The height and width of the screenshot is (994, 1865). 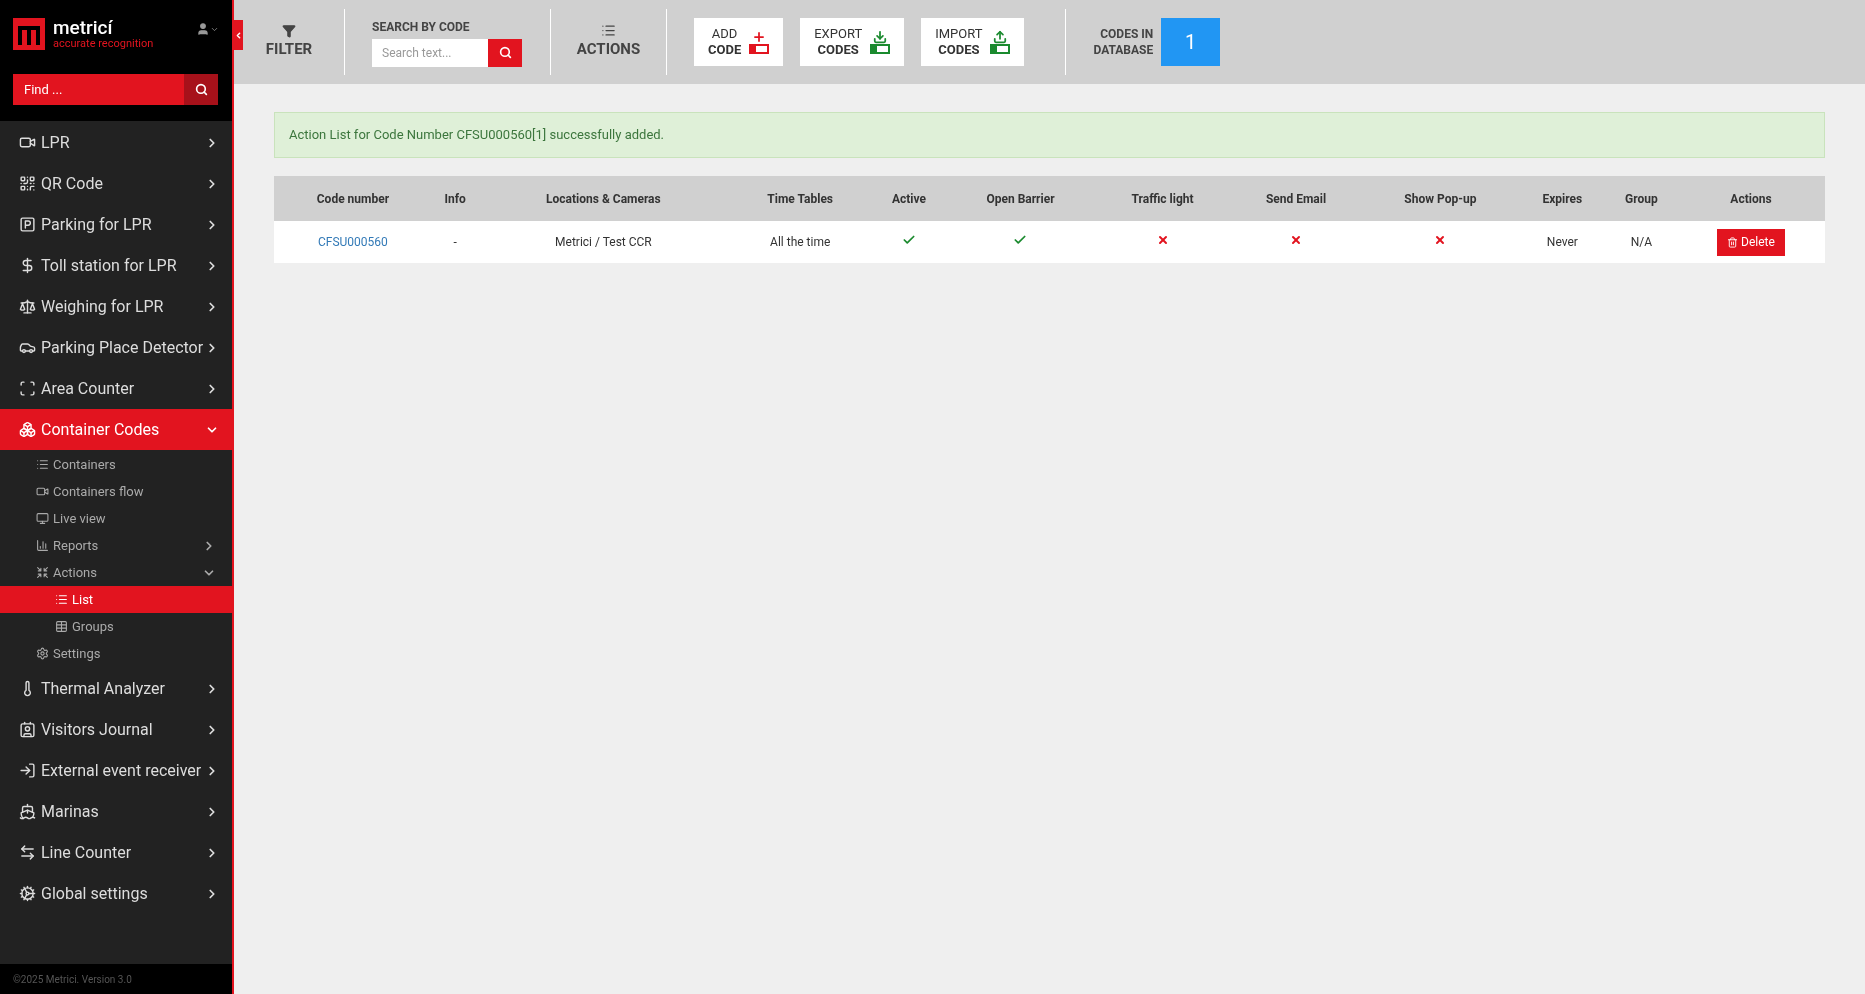 What do you see at coordinates (103, 43) in the screenshot?
I see `brand-tagline: accurate recognition` at bounding box center [103, 43].